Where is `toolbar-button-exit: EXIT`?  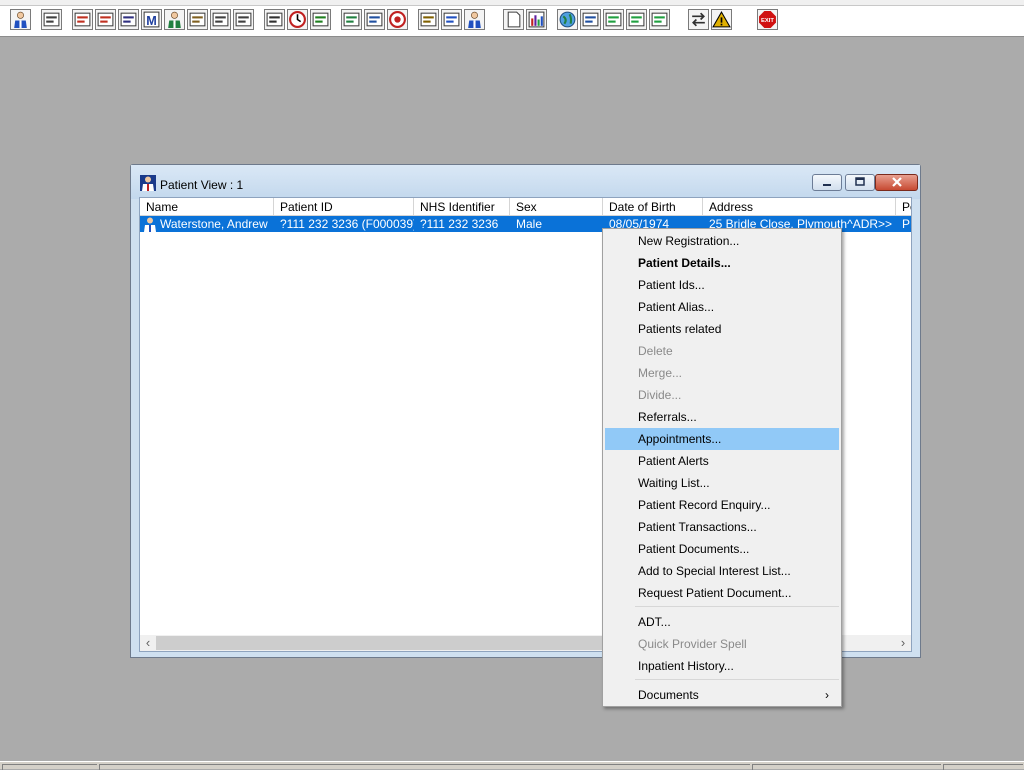 toolbar-button-exit: EXIT is located at coordinates (767, 19).